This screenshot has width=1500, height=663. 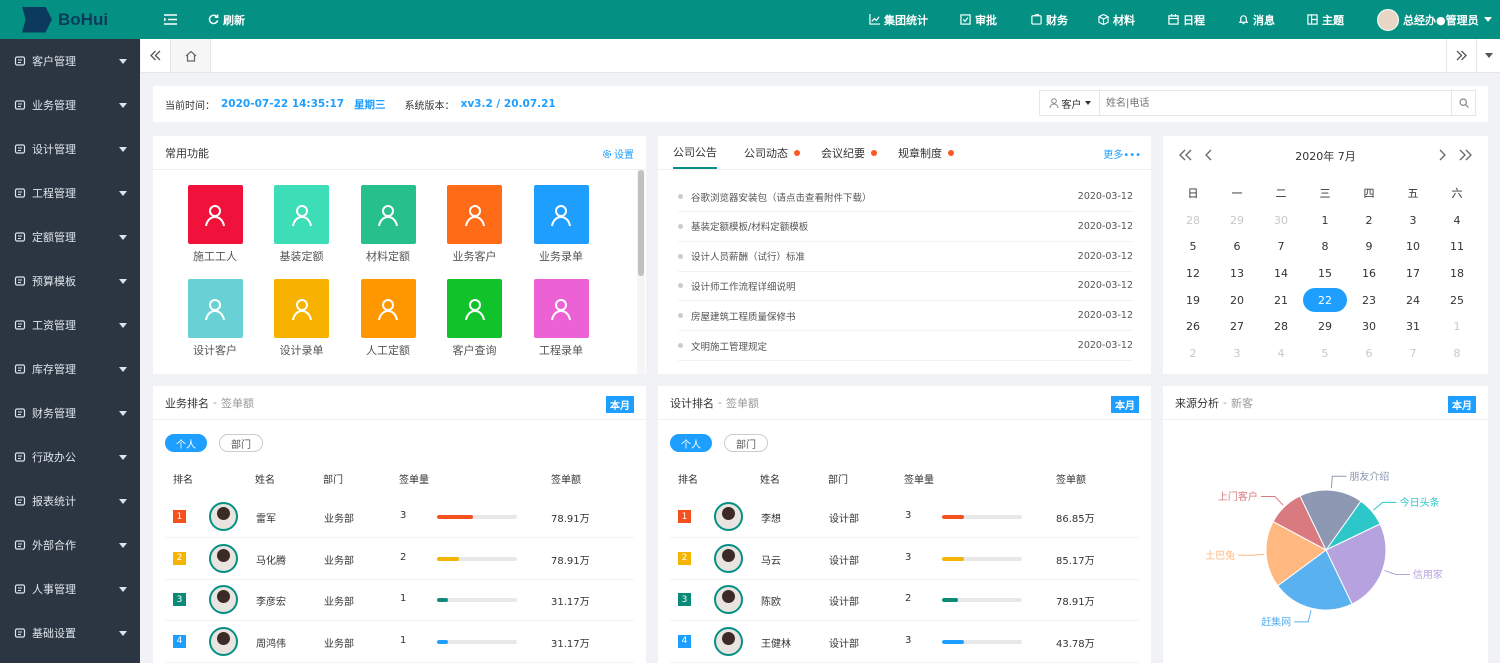 What do you see at coordinates (695, 152) in the screenshot?
I see `tab-company-announcement: 公司公告` at bounding box center [695, 152].